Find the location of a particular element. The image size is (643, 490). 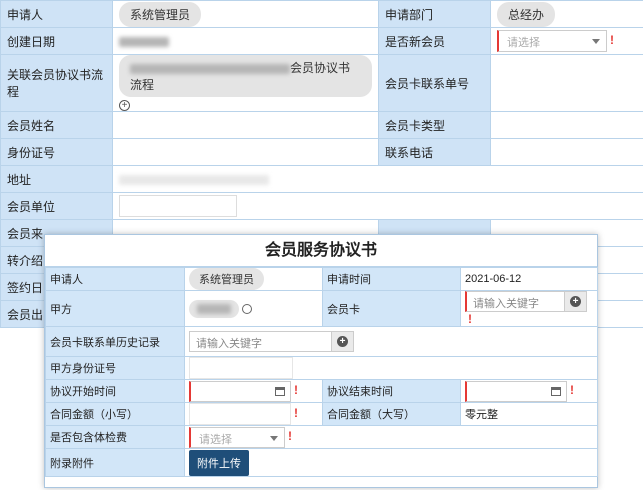

start-date-input is located at coordinates (240, 391).